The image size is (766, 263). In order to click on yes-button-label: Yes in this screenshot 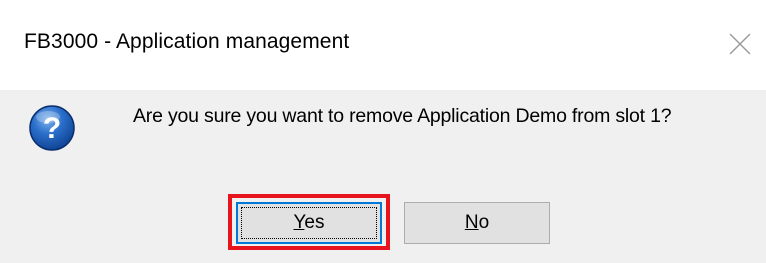, I will do `click(308, 223)`.